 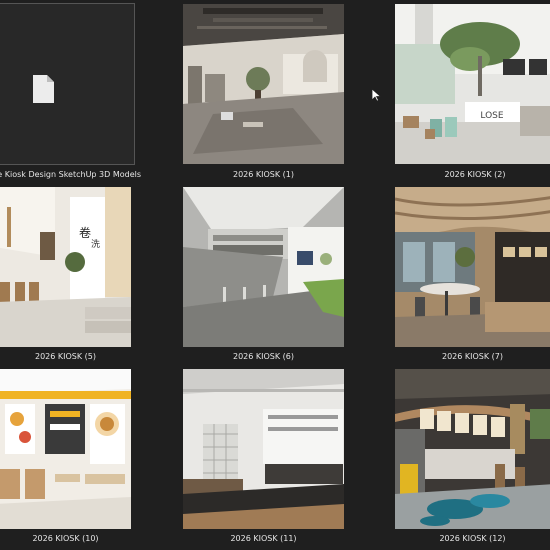 I want to click on kiosk-5-render: 卷 洗, so click(x=65, y=267).